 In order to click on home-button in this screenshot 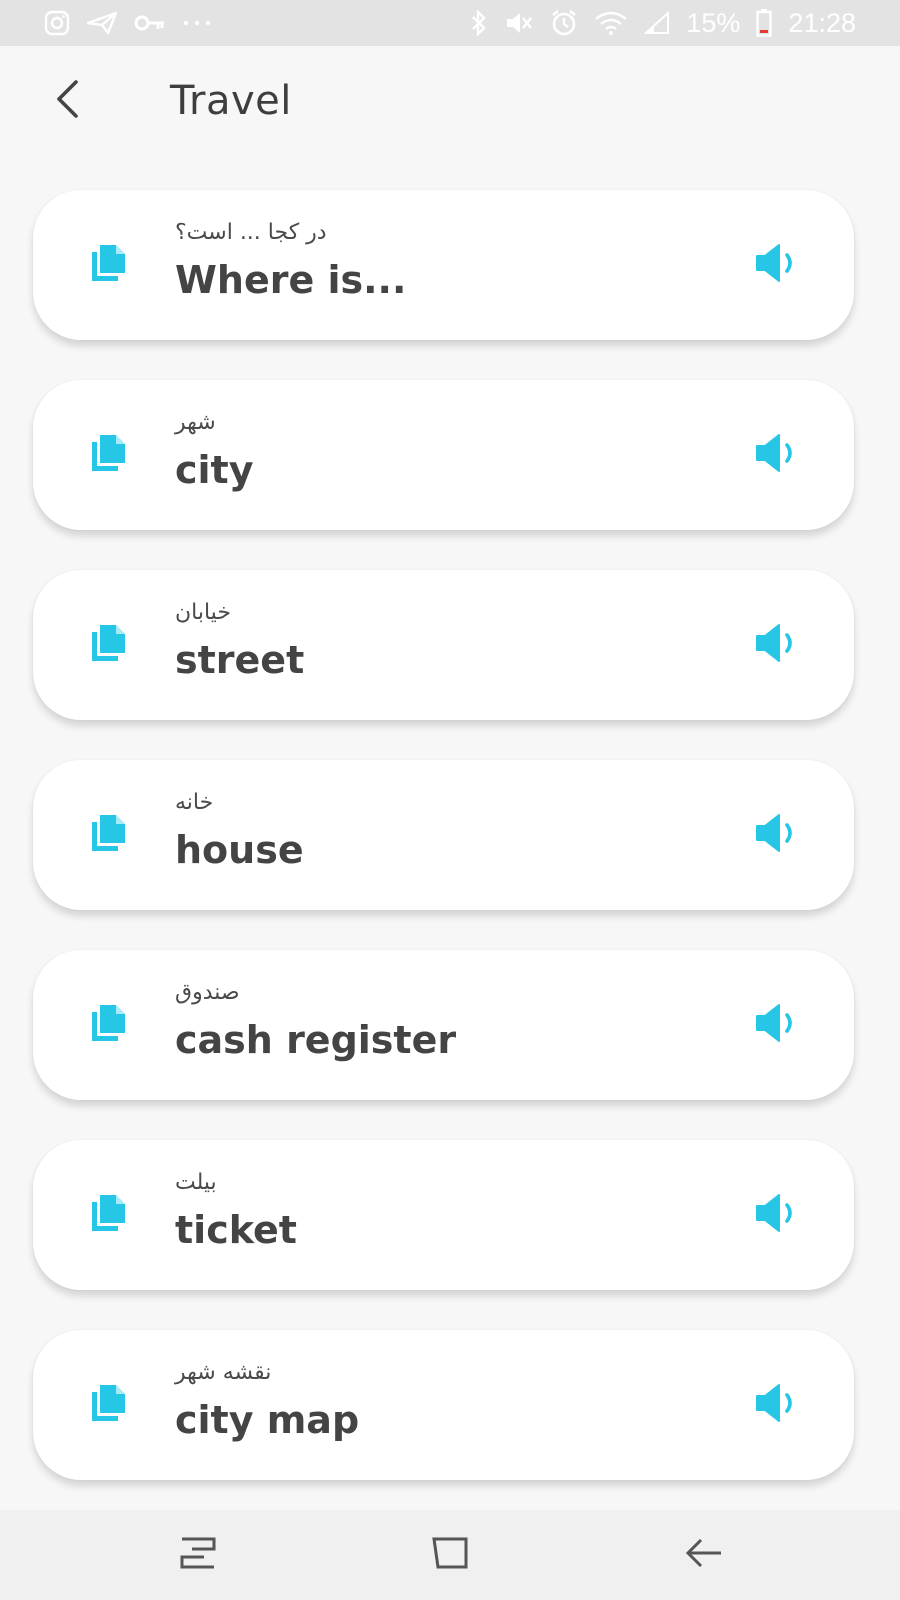, I will do `click(450, 1555)`.